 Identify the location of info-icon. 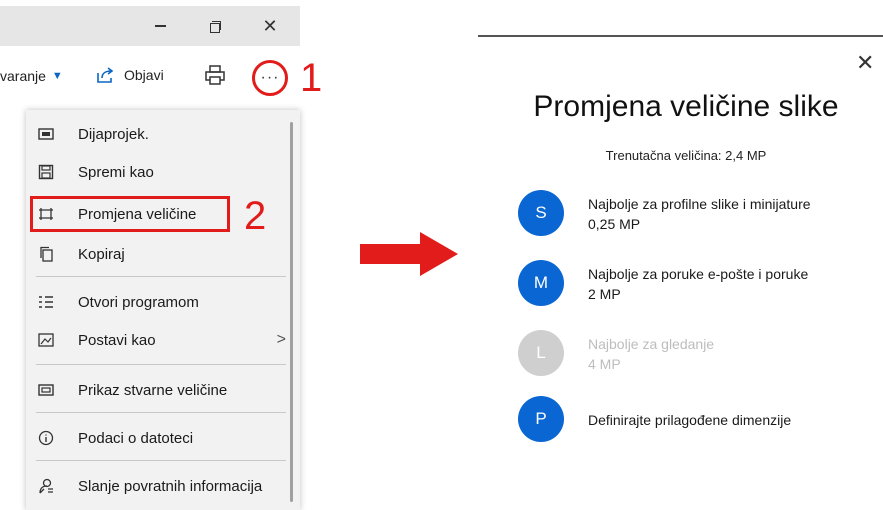
(56, 438).